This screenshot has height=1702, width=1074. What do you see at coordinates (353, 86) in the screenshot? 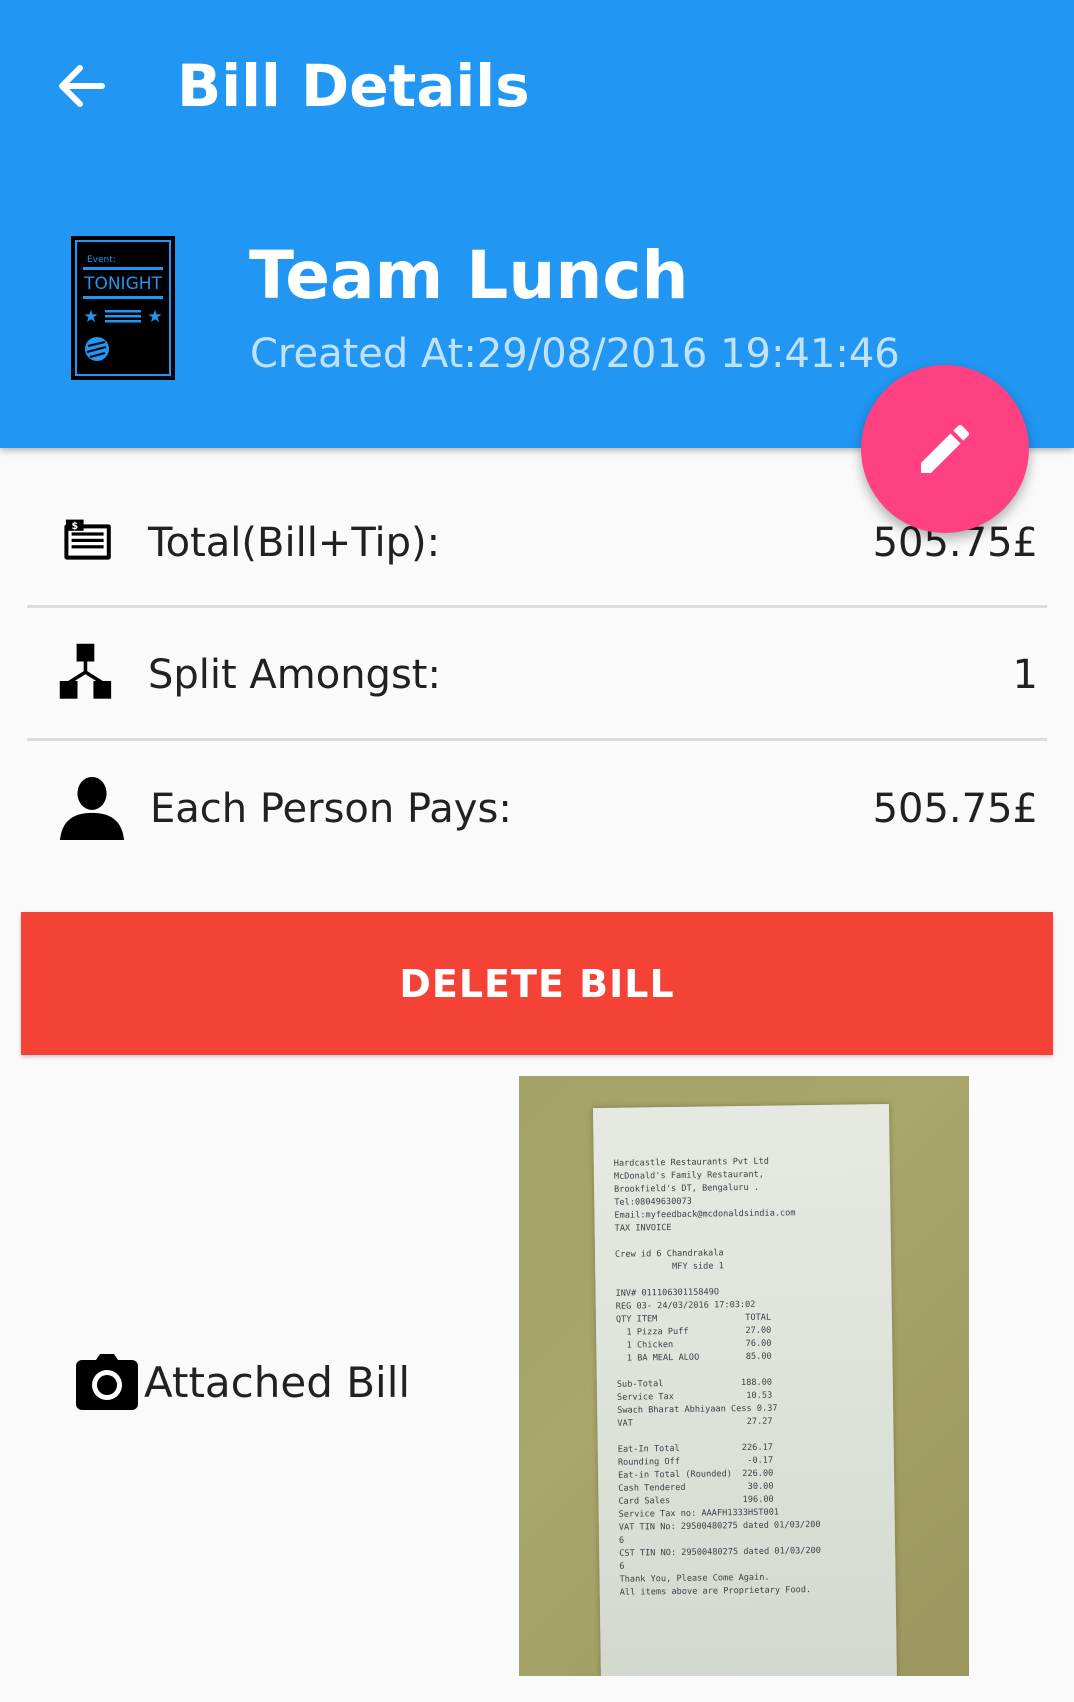
I see `toolbar-title: Bill Details` at bounding box center [353, 86].